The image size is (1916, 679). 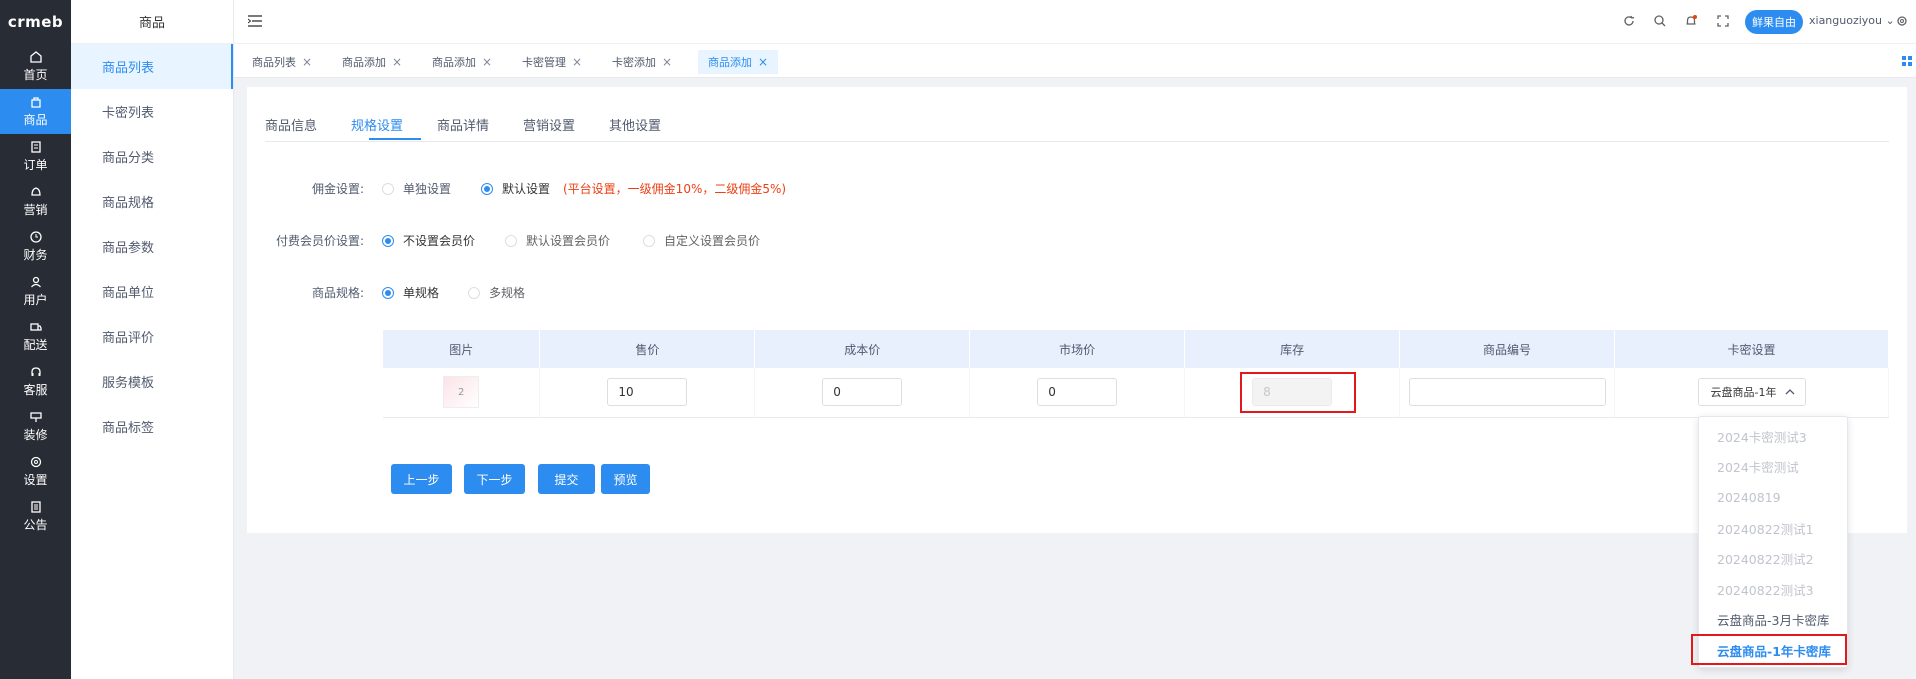 I want to click on page-tab-active: 商品添加 ×, so click(x=738, y=62).